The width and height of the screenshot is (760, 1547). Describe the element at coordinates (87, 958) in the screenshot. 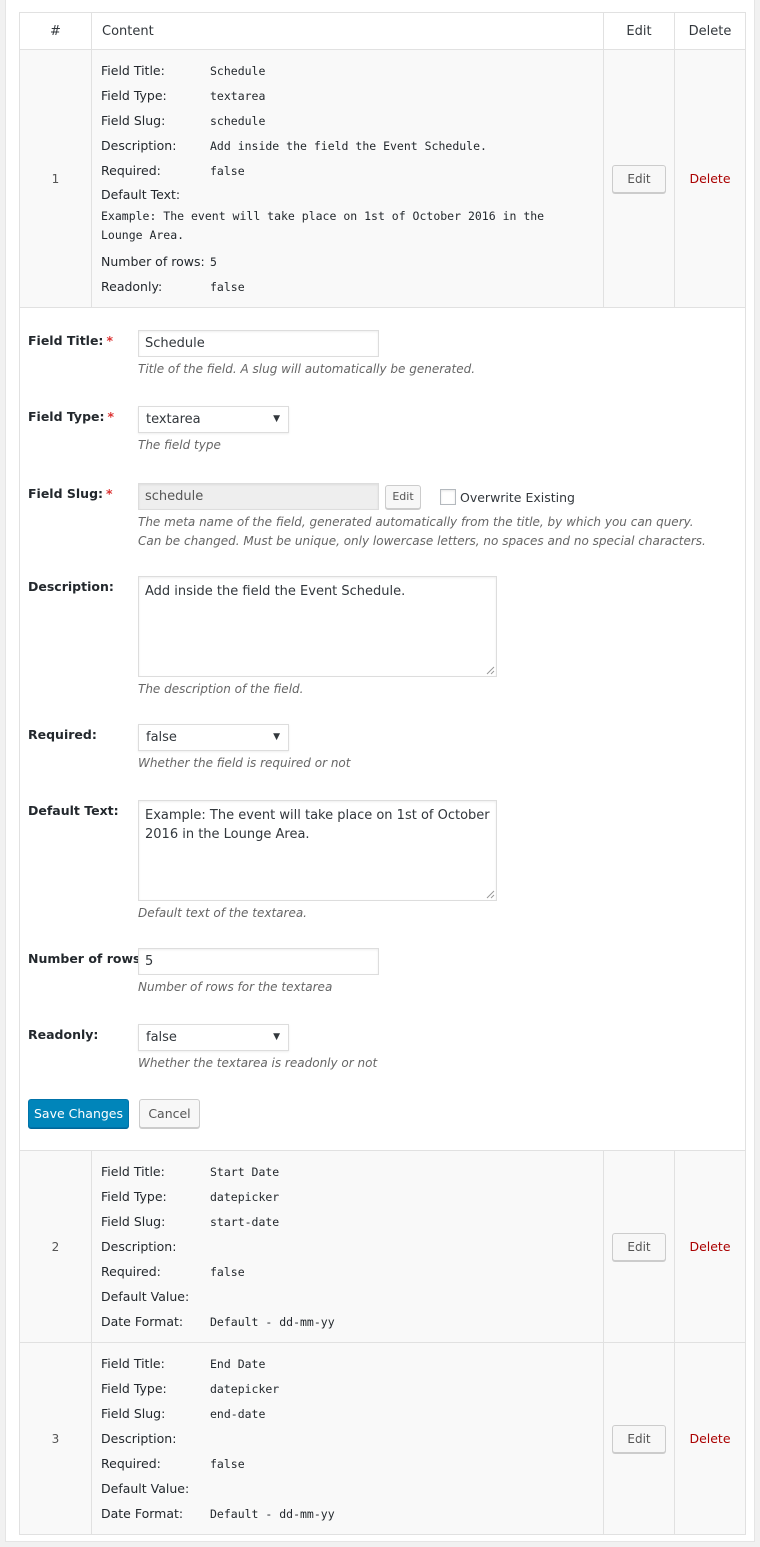

I see `number-of-rows-label: Number of rows:` at that location.